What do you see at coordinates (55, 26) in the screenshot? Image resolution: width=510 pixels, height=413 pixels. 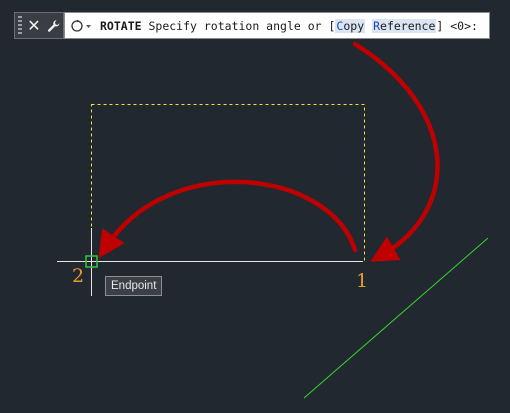 I see `wrench-icon` at bounding box center [55, 26].